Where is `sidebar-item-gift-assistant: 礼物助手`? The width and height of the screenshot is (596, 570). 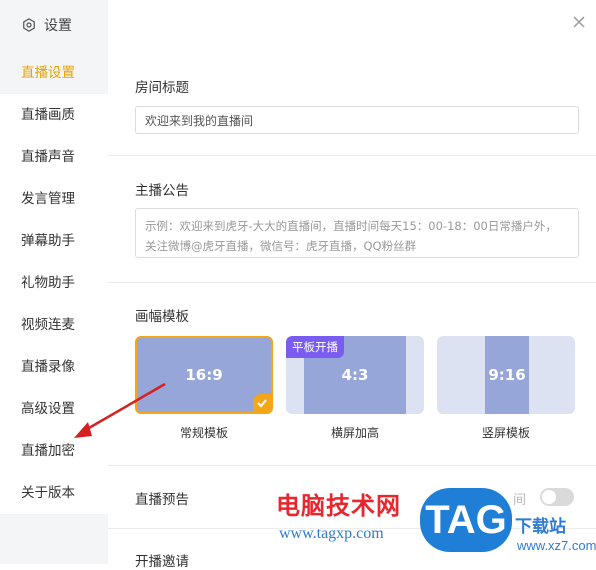
sidebar-item-gift-assistant: 礼物助手 is located at coordinates (54, 283).